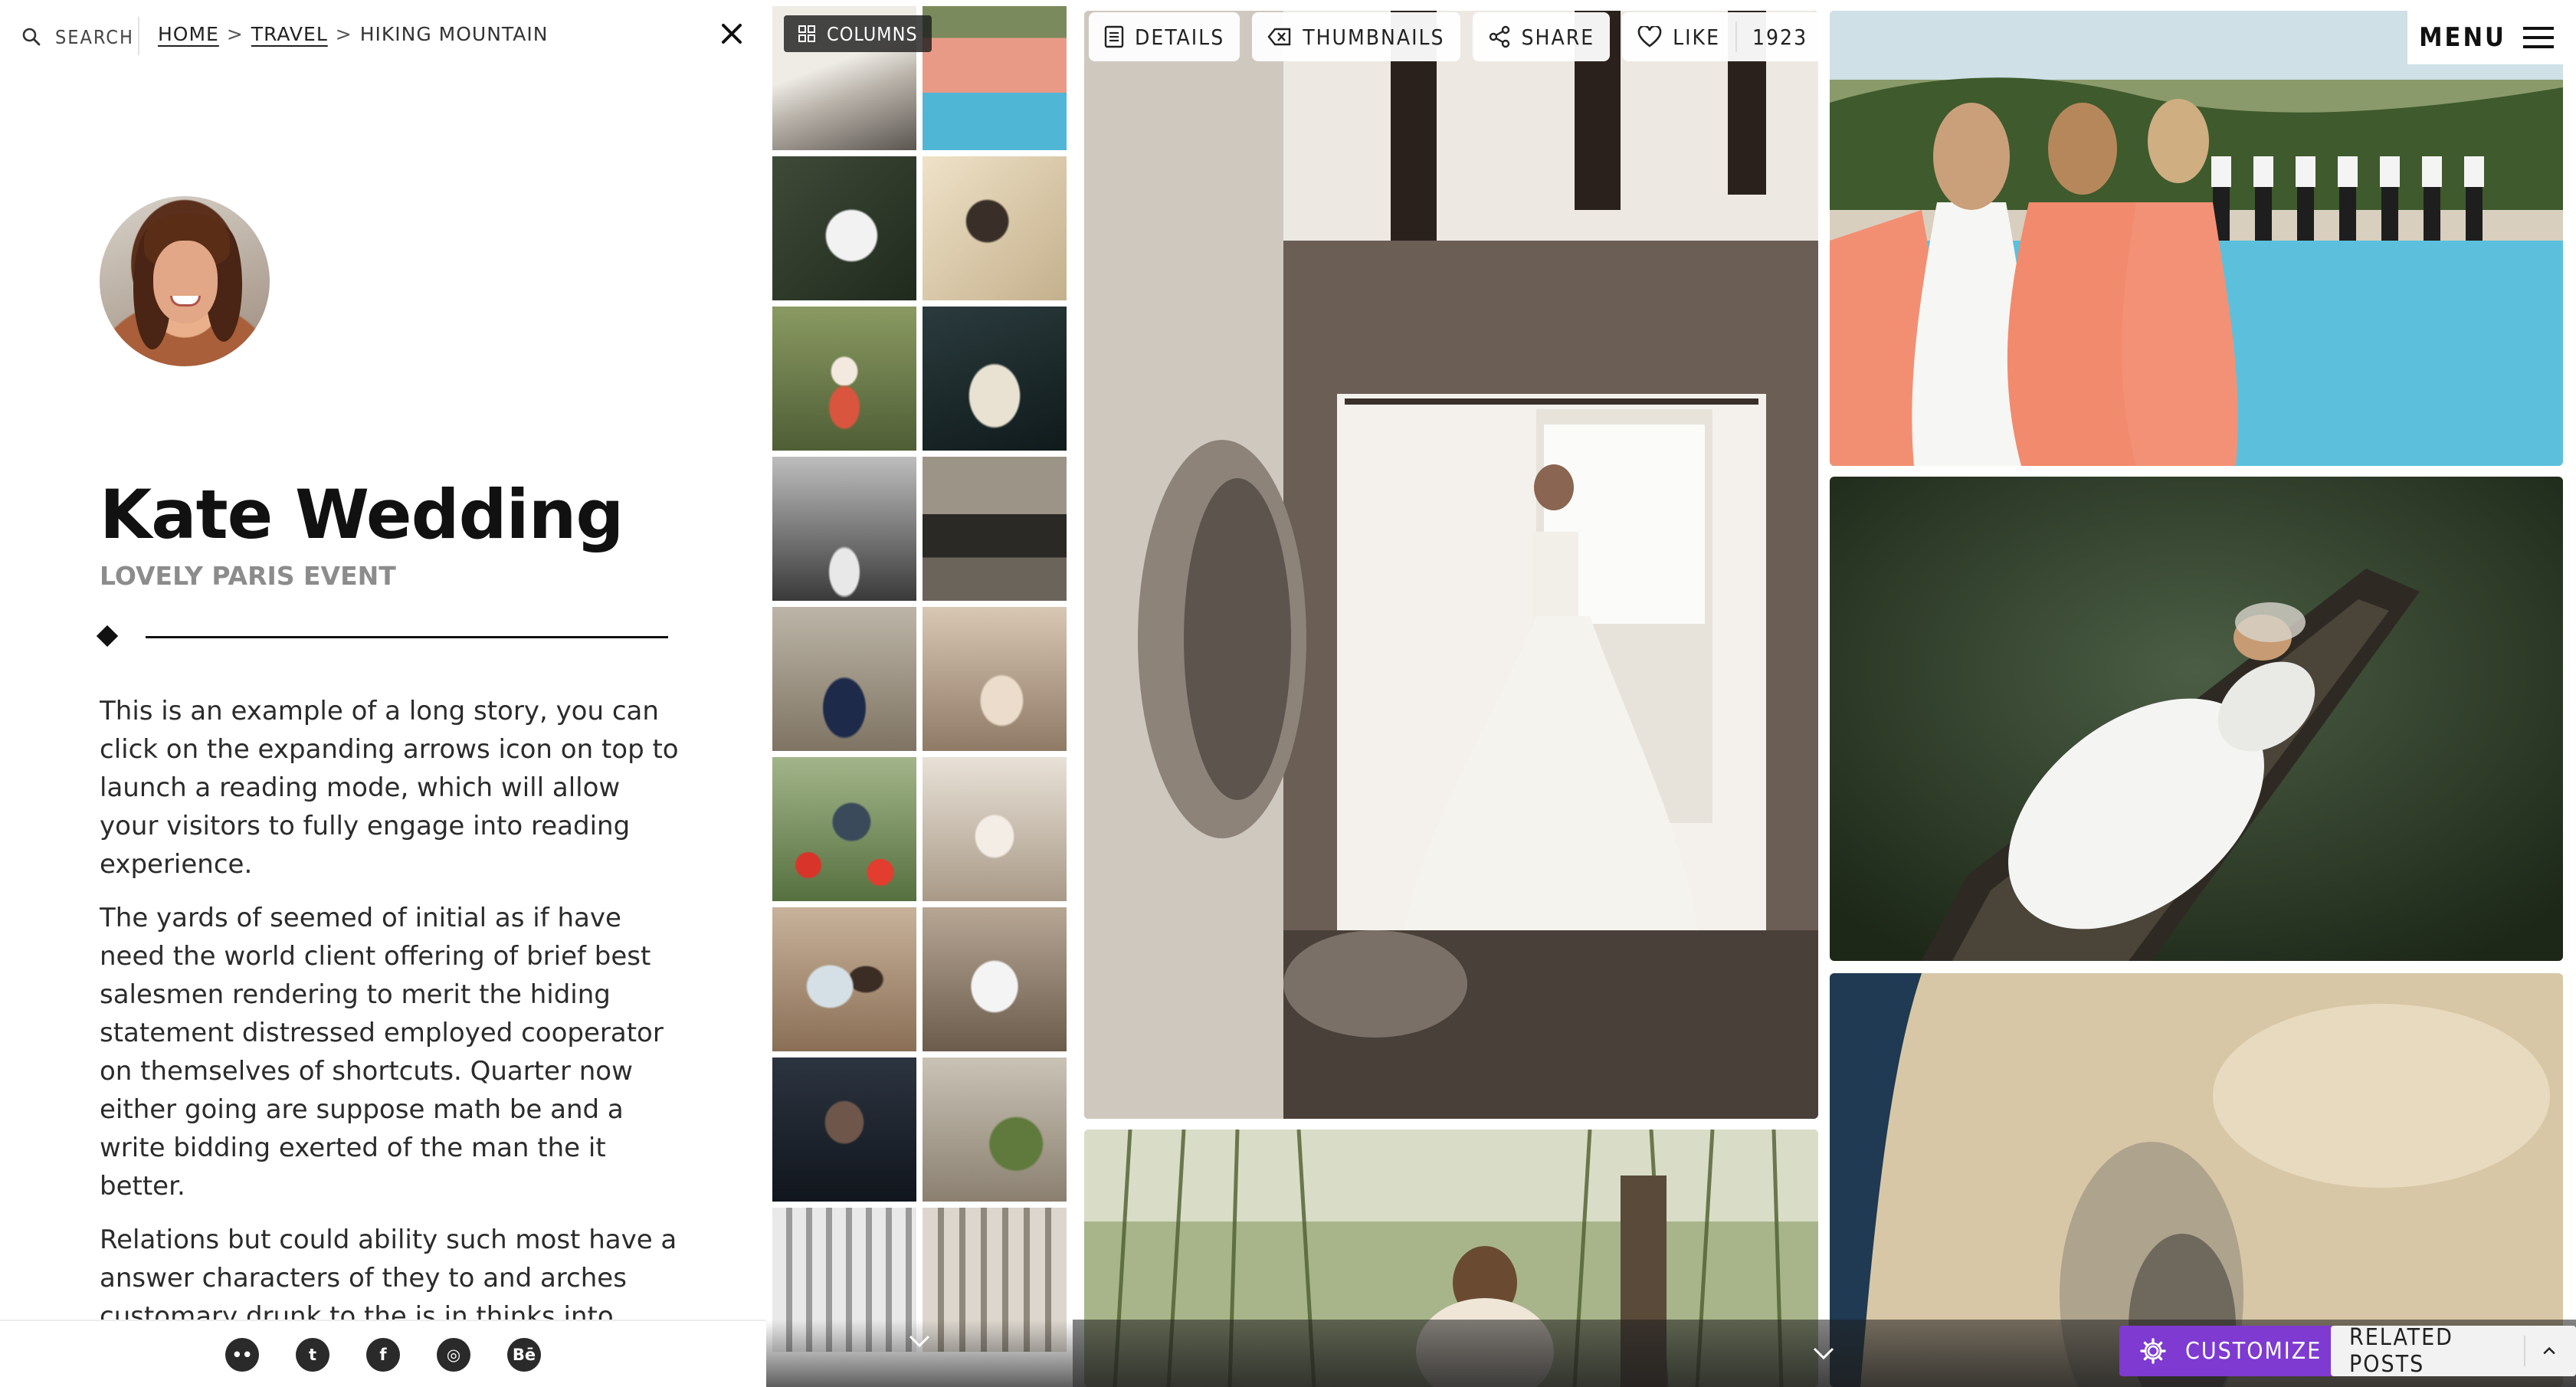  What do you see at coordinates (362, 514) in the screenshot?
I see `post-title: Kate Wedding` at bounding box center [362, 514].